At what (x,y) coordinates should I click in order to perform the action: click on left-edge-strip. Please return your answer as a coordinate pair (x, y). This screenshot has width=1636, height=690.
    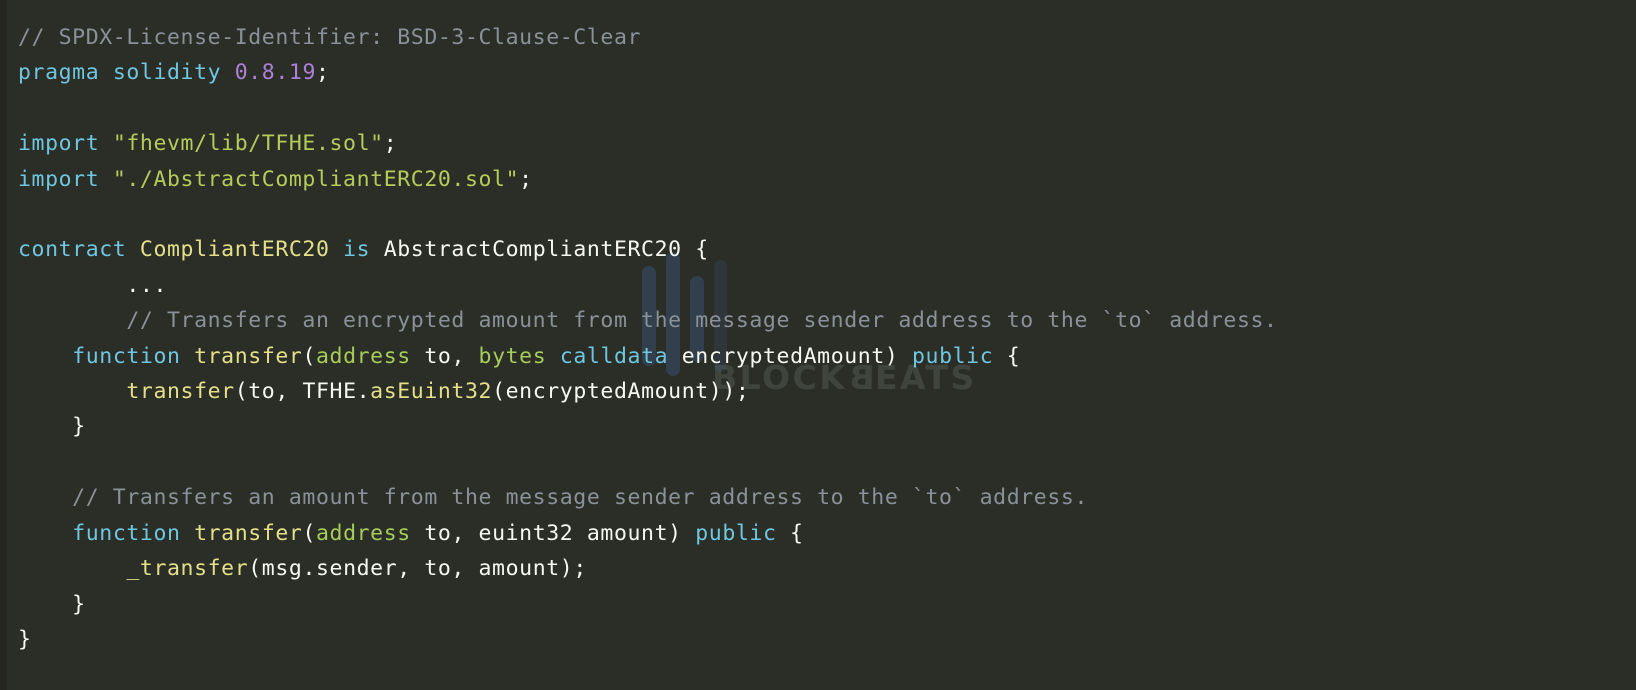
    Looking at the image, I should click on (3, 345).